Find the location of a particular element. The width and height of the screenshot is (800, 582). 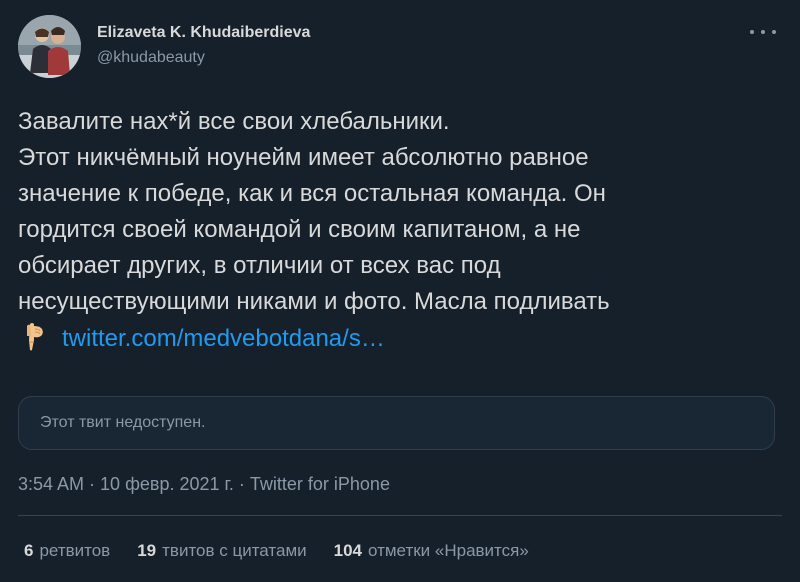

backhand-index-pointing-down-icon is located at coordinates (34, 336).